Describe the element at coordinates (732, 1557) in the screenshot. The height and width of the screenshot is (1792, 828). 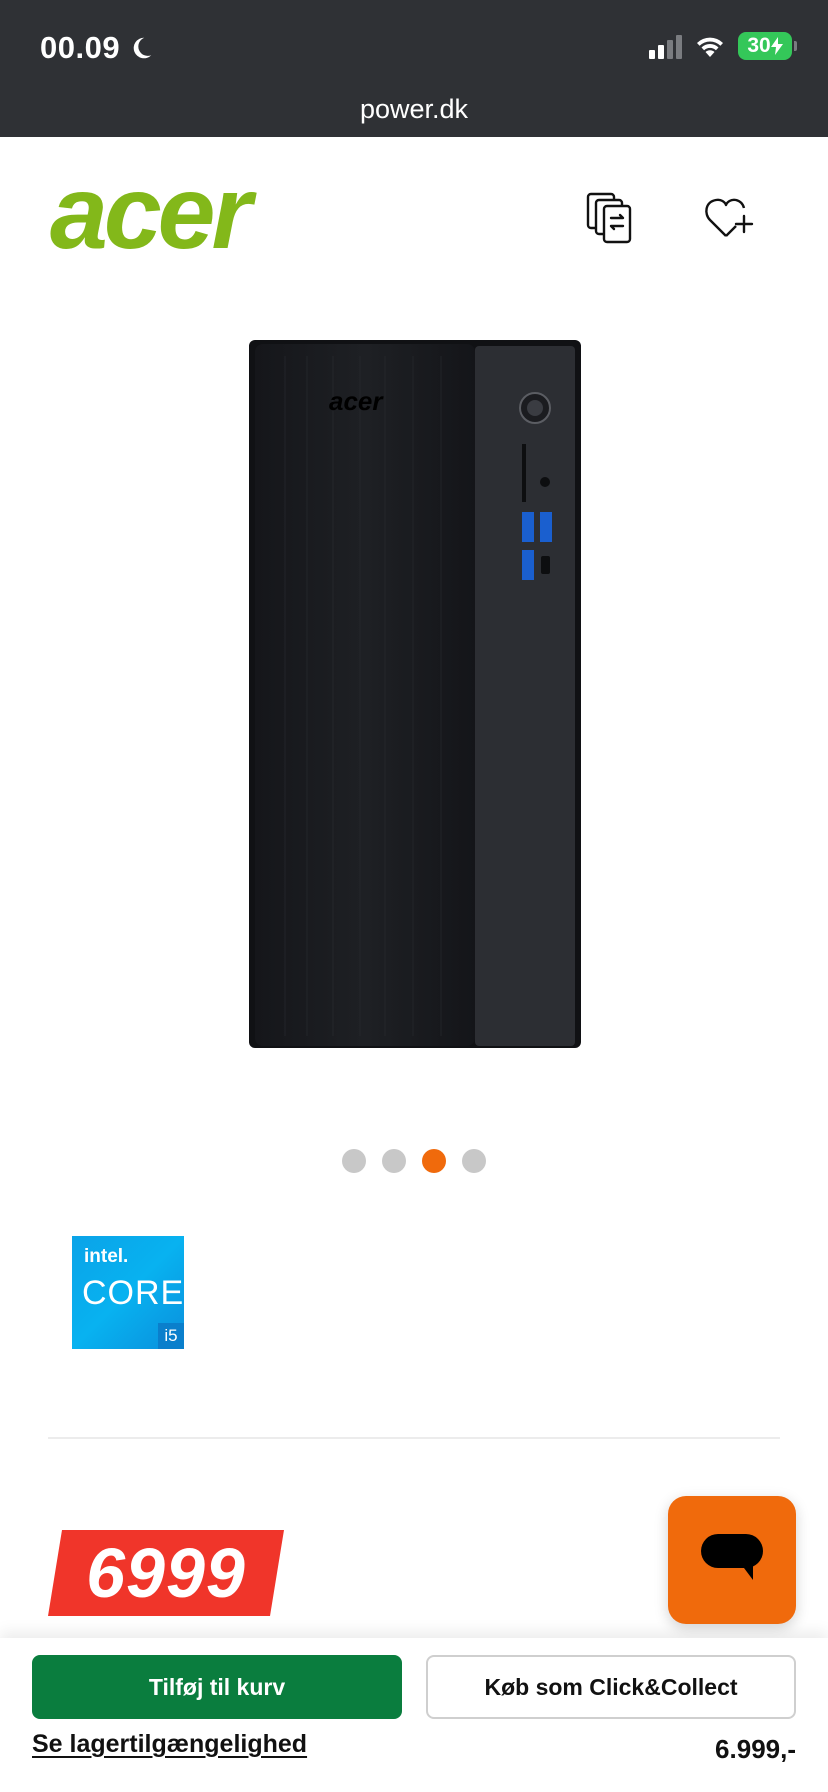
I see `chat-bubble-icon` at that location.